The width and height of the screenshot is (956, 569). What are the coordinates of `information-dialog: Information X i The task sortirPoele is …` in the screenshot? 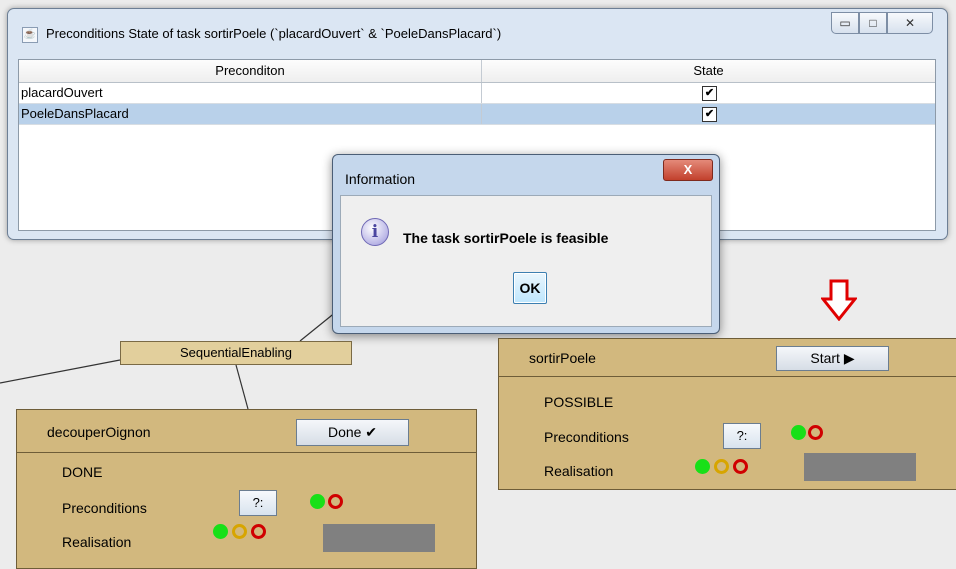 It's located at (526, 244).